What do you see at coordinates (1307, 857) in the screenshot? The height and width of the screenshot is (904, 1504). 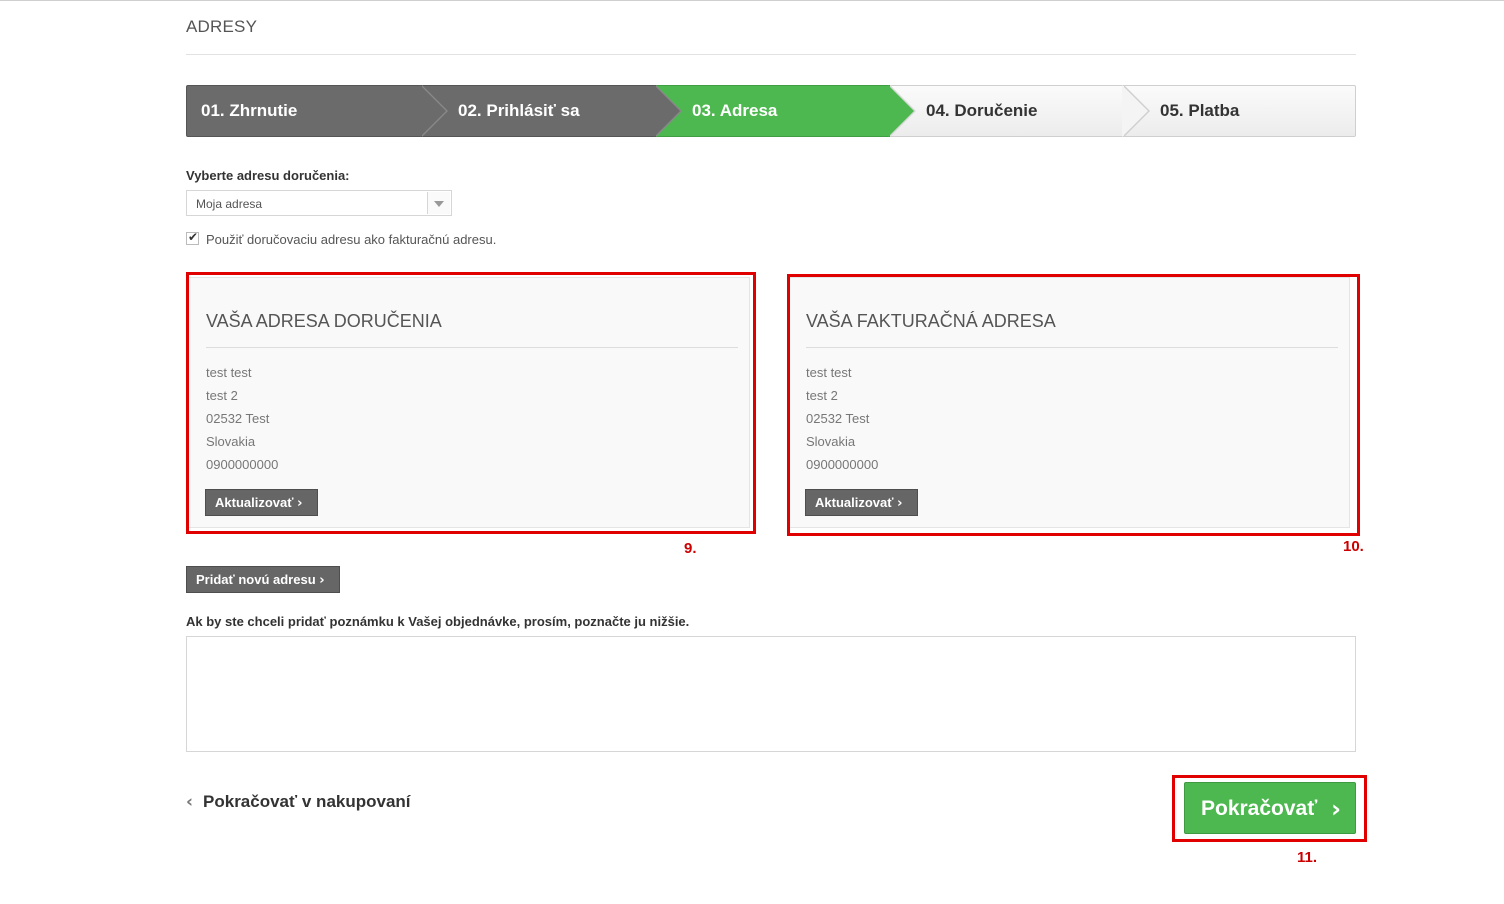 I see `annotation-number-continue: 11.` at bounding box center [1307, 857].